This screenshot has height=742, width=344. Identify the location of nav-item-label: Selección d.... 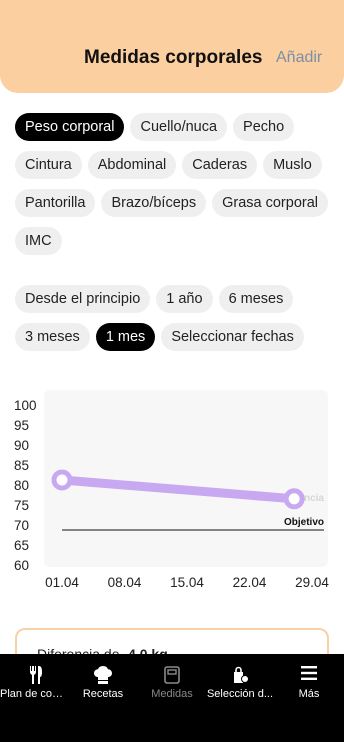
(240, 694).